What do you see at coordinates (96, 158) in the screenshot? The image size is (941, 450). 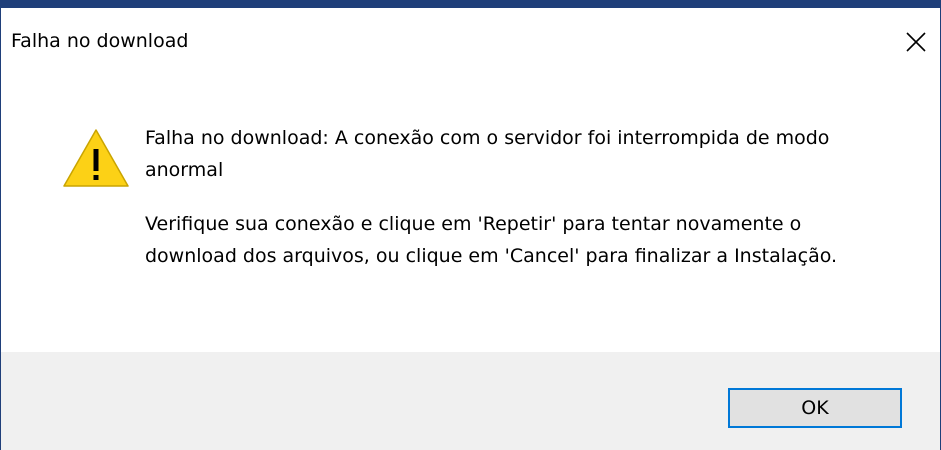 I see `warning-icon` at bounding box center [96, 158].